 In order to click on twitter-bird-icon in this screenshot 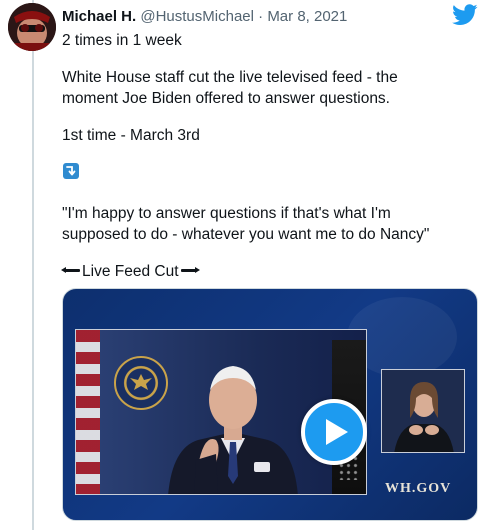, I will do `click(465, 15)`.